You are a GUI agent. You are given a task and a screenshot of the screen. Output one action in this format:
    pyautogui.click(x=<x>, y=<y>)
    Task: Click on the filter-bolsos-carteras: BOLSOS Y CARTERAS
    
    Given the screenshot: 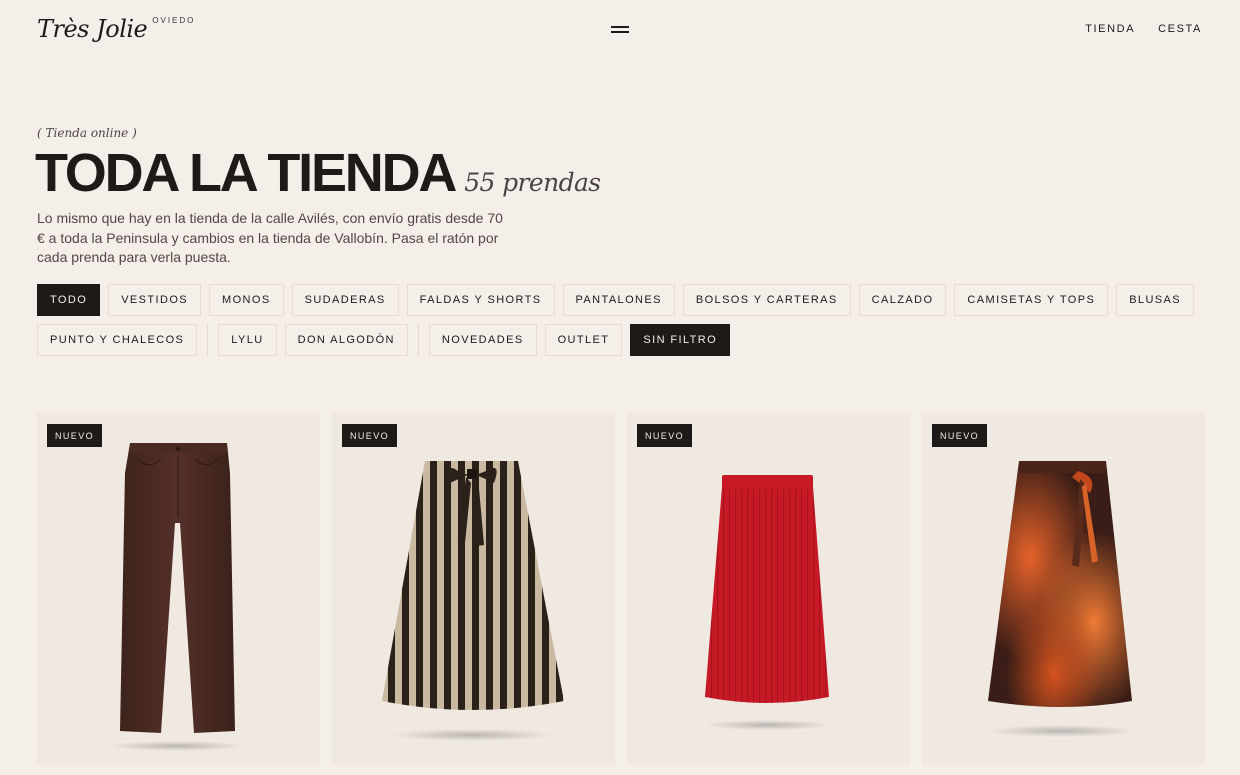 What is the action you would take?
    pyautogui.click(x=766, y=300)
    